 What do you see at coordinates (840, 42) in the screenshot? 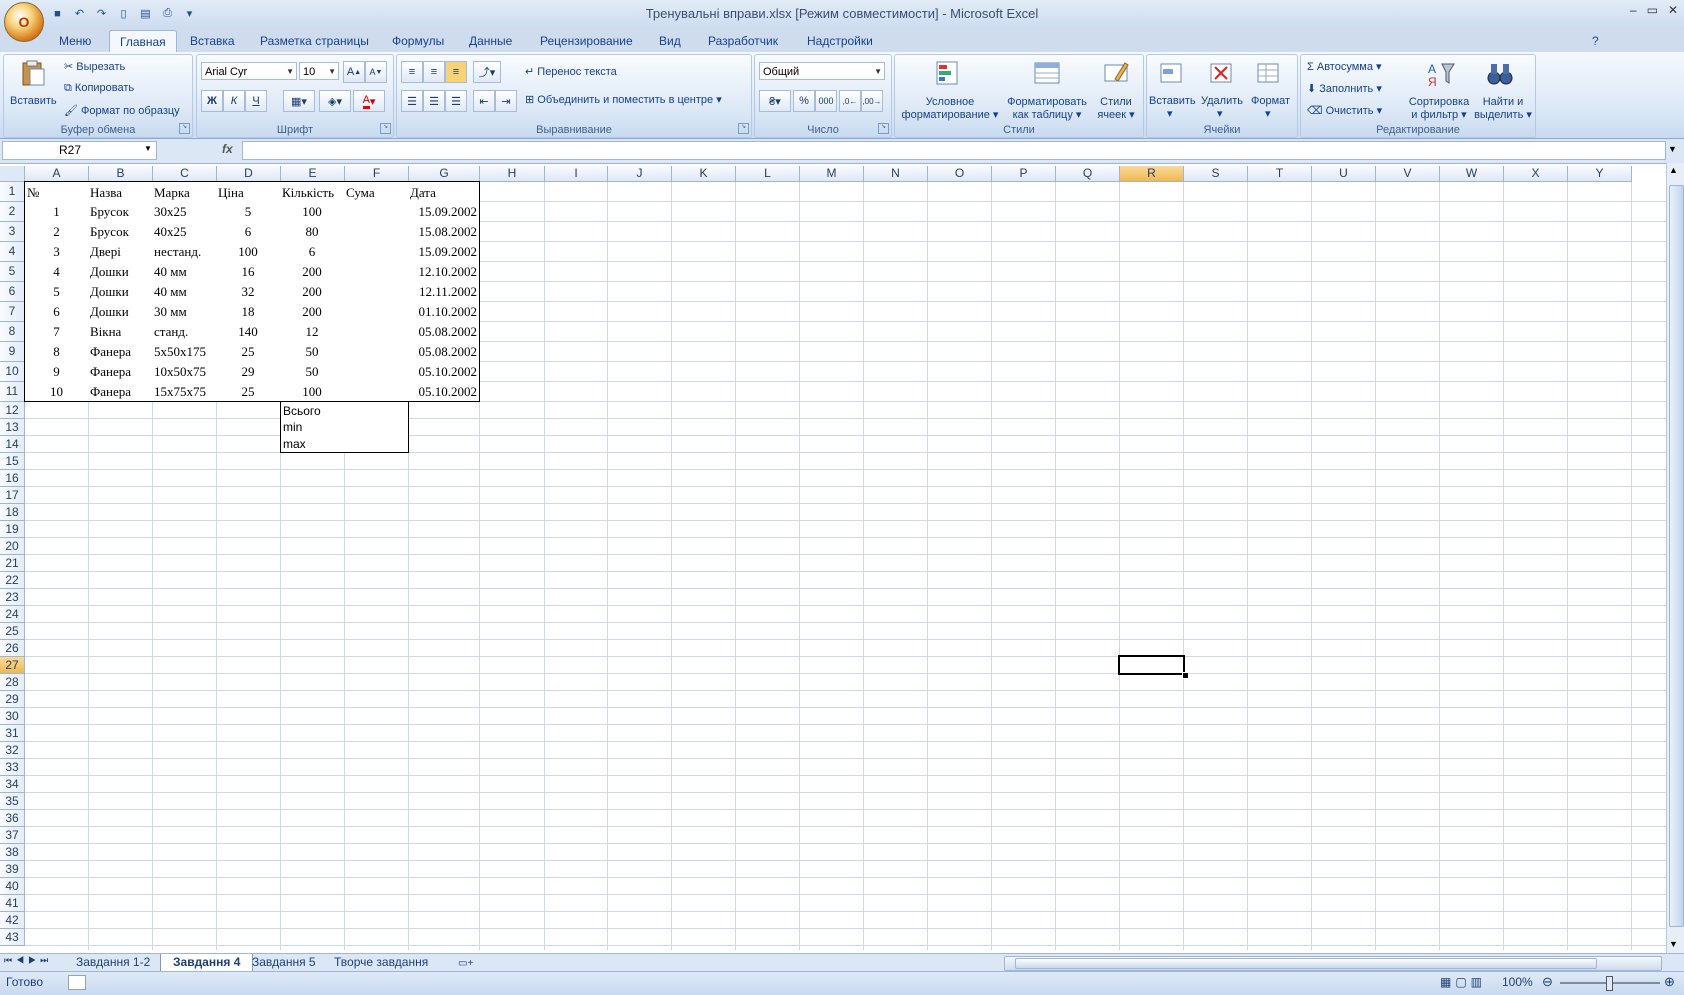
I see `tab-addins: Надстройки` at bounding box center [840, 42].